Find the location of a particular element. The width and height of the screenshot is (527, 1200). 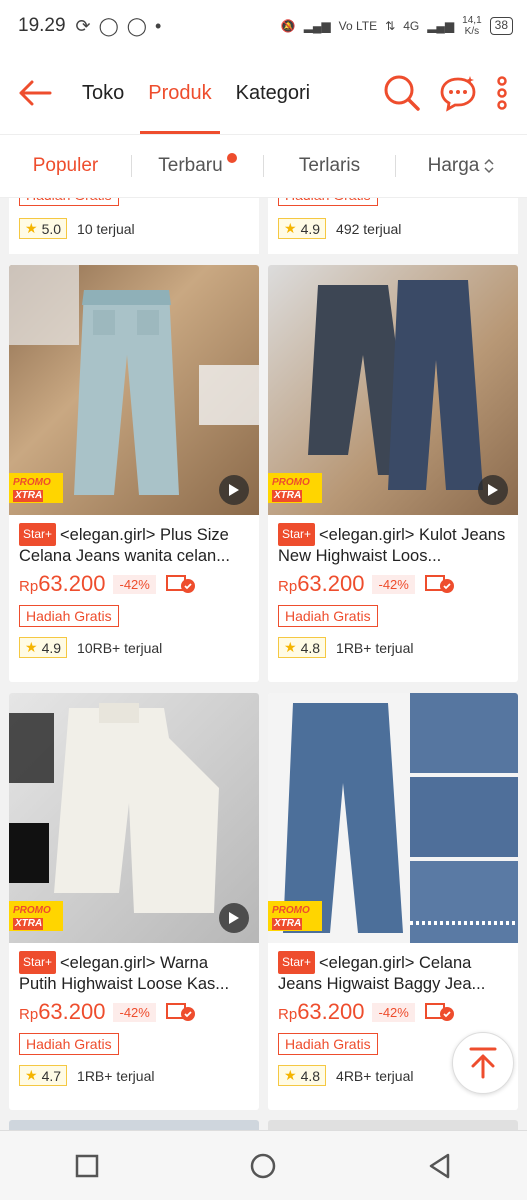

rating-value: 4.9 is located at coordinates (310, 228).